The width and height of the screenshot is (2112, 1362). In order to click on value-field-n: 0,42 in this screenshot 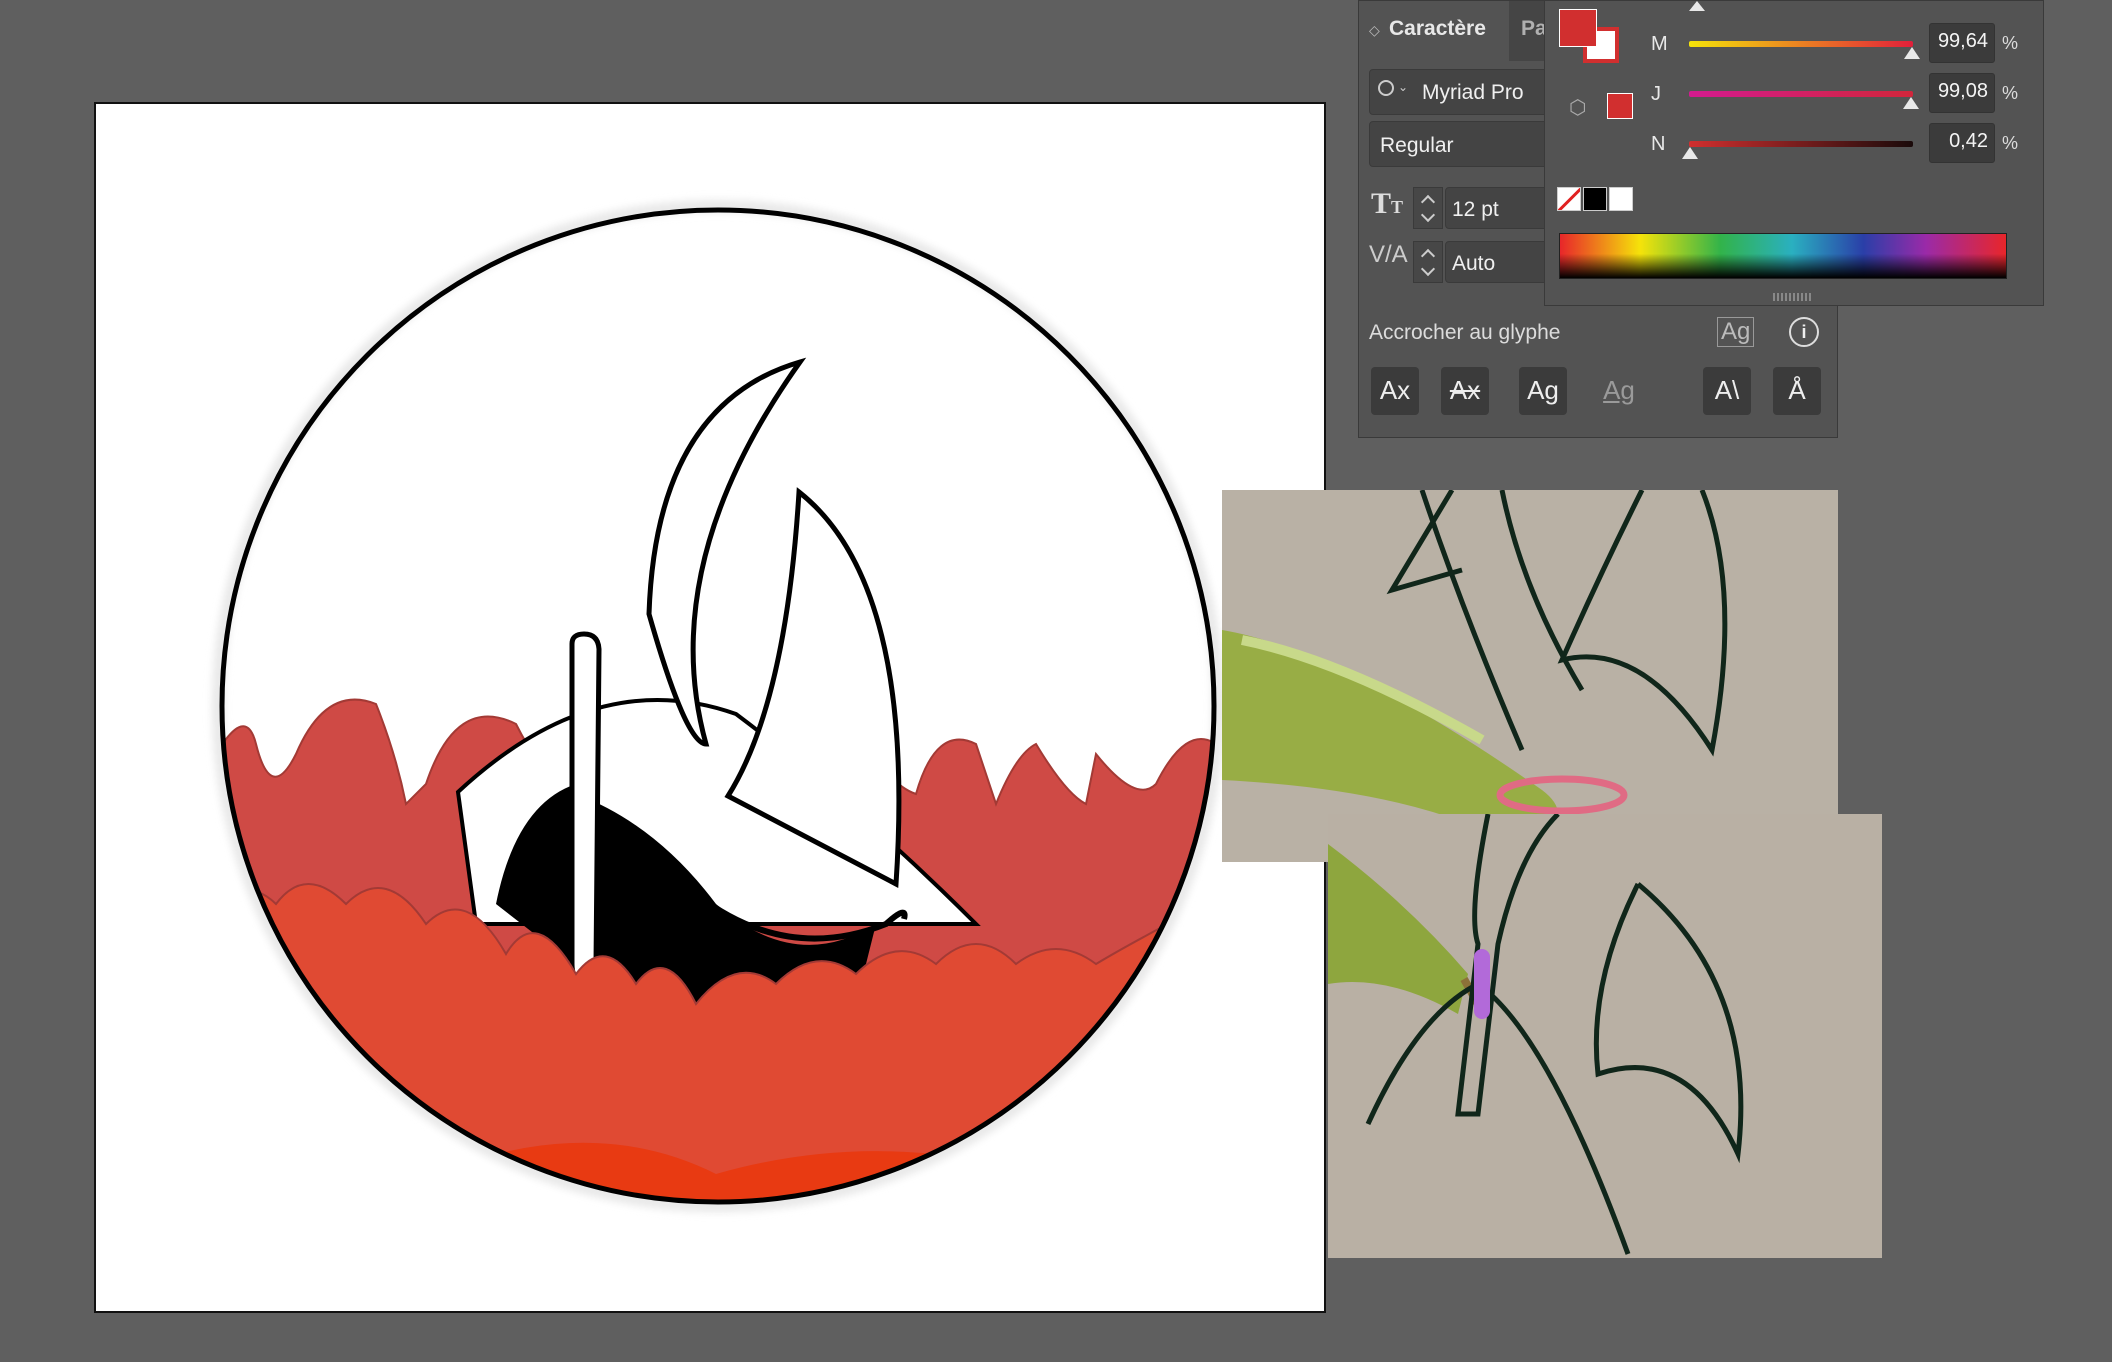, I will do `click(1962, 143)`.